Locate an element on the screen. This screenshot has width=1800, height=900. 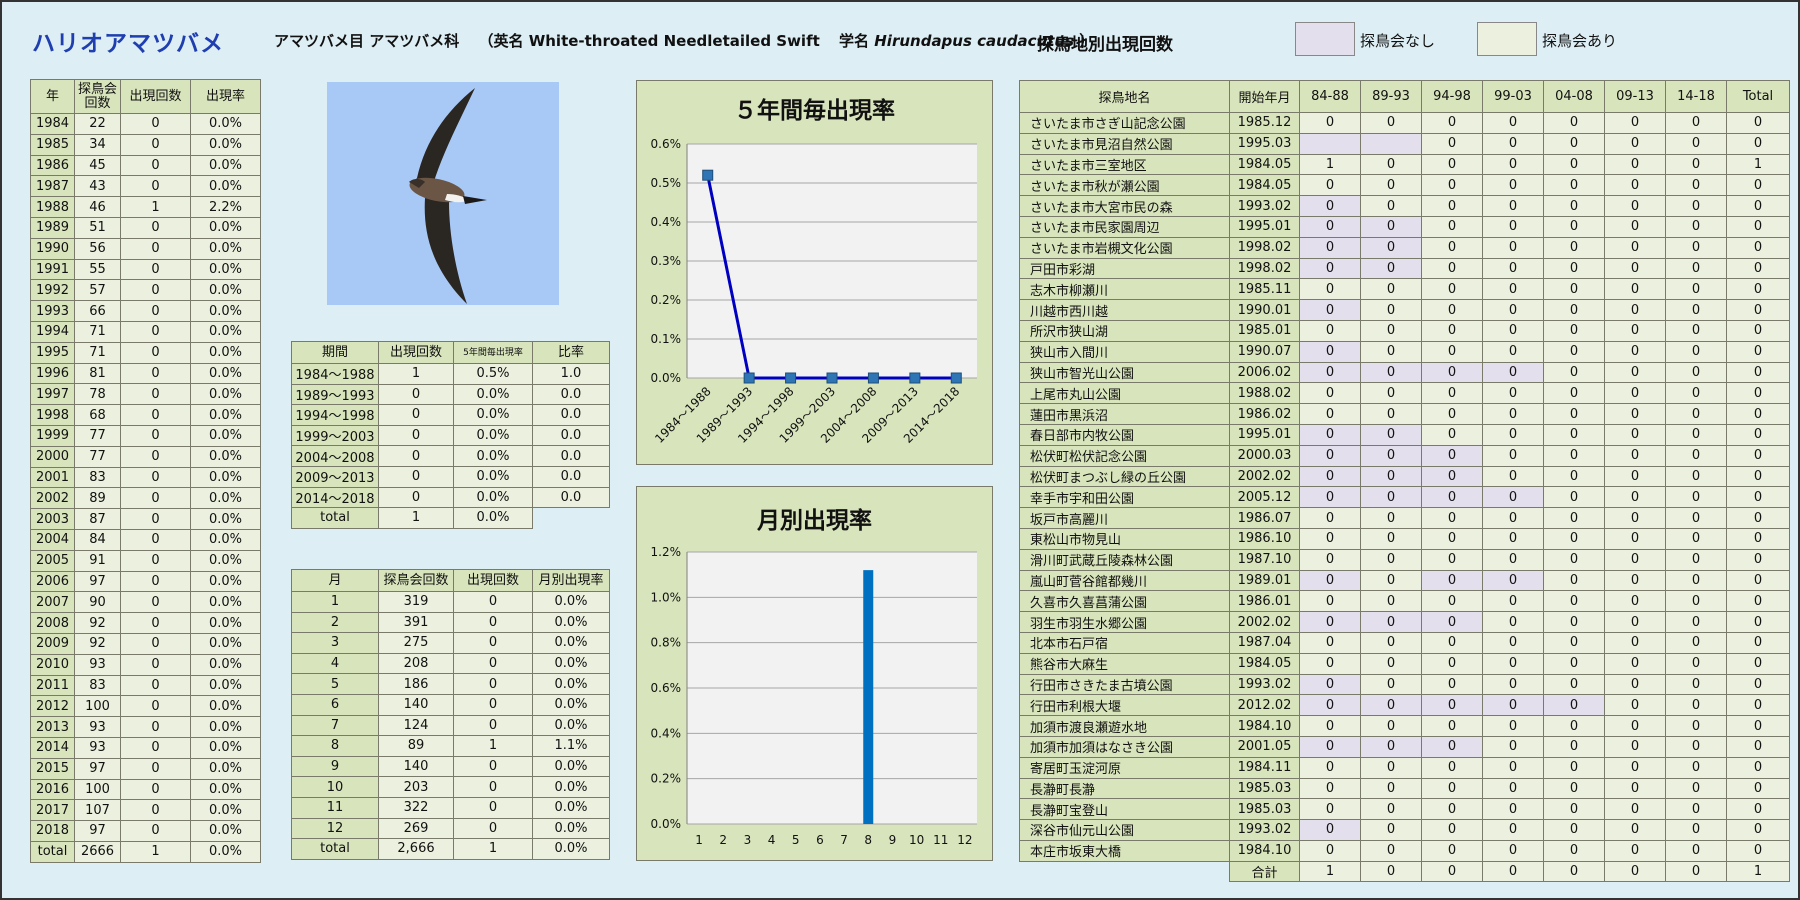
table-row: 7 124 0 0.0% is located at coordinates (450, 725).